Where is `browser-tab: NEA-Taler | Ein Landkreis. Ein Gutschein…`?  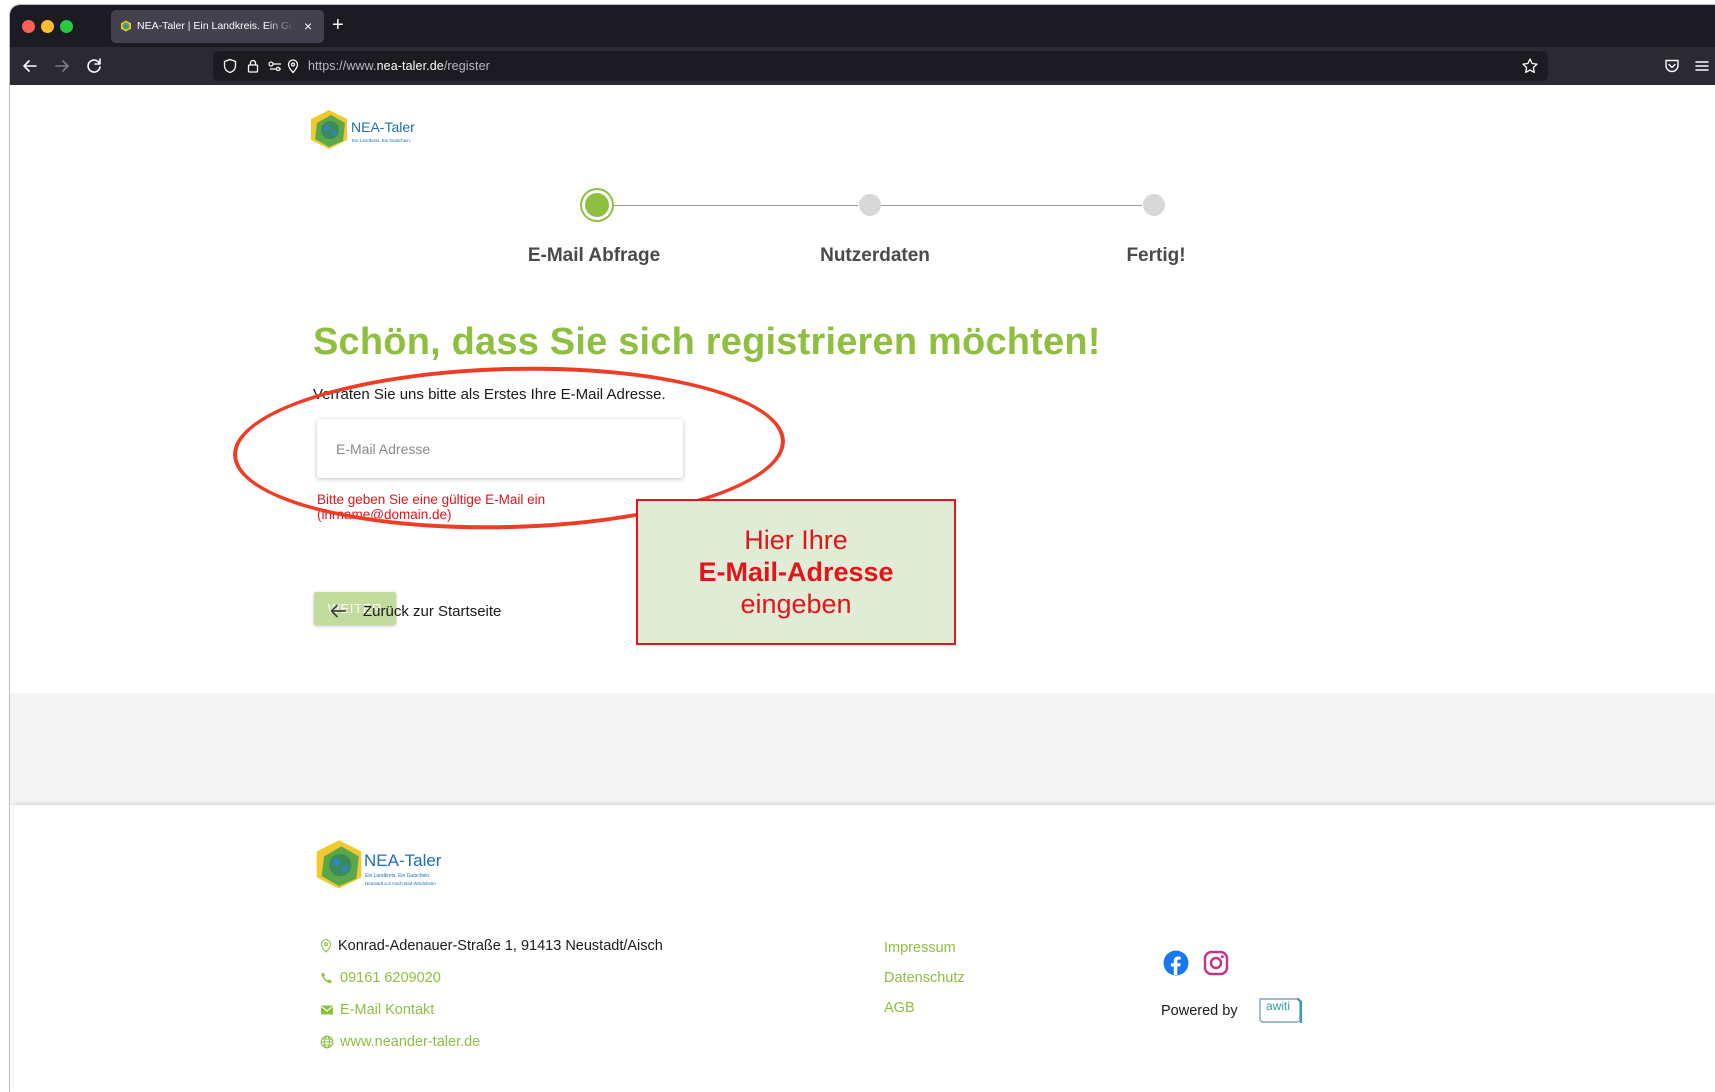
browser-tab: NEA-Taler | Ein Landkreis. Ein Gutschein… is located at coordinates (217, 26).